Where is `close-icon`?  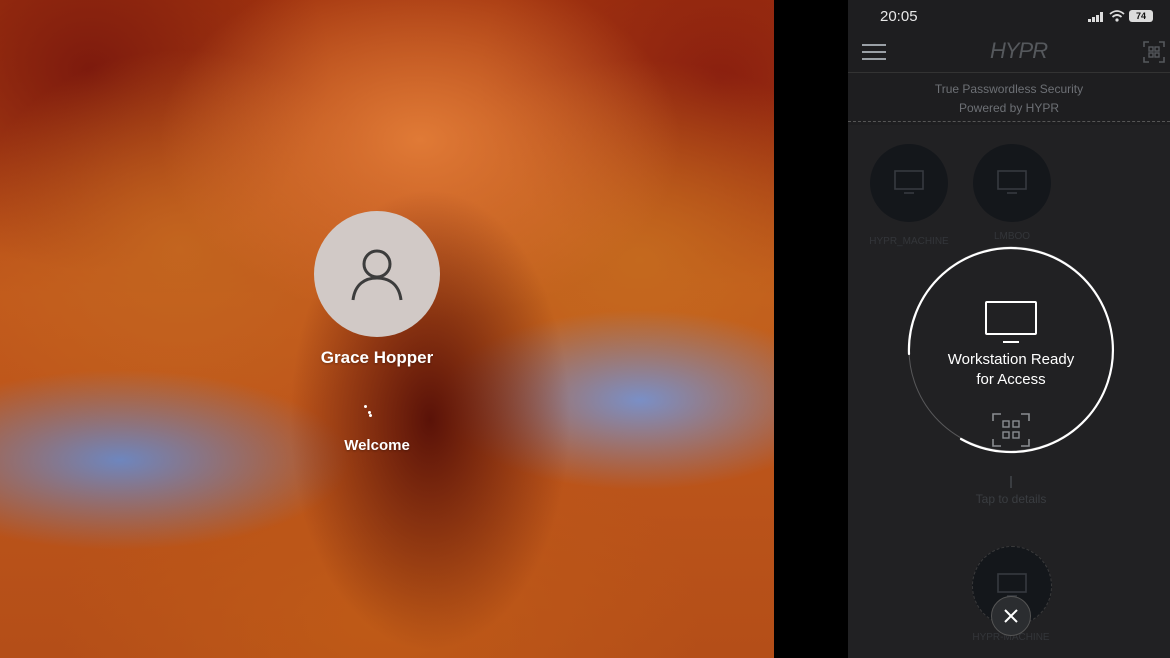
close-icon is located at coordinates (1011, 616).